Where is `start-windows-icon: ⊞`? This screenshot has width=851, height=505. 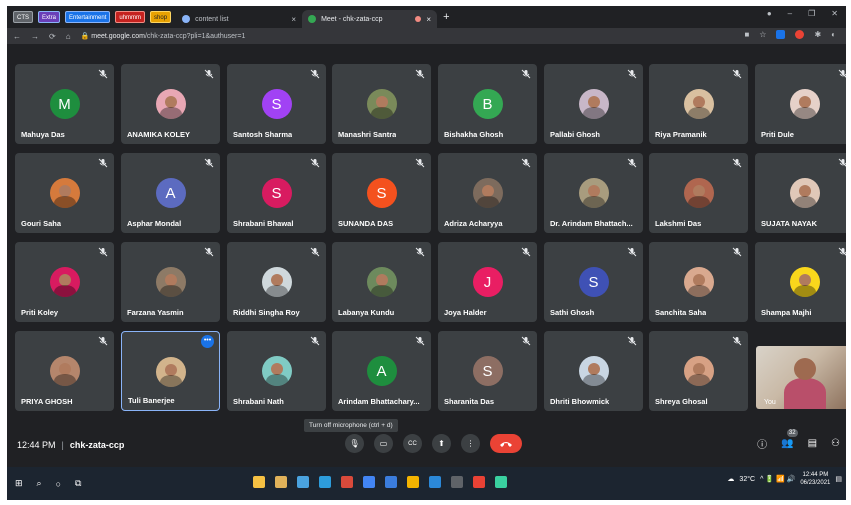 start-windows-icon: ⊞ is located at coordinates (19, 483).